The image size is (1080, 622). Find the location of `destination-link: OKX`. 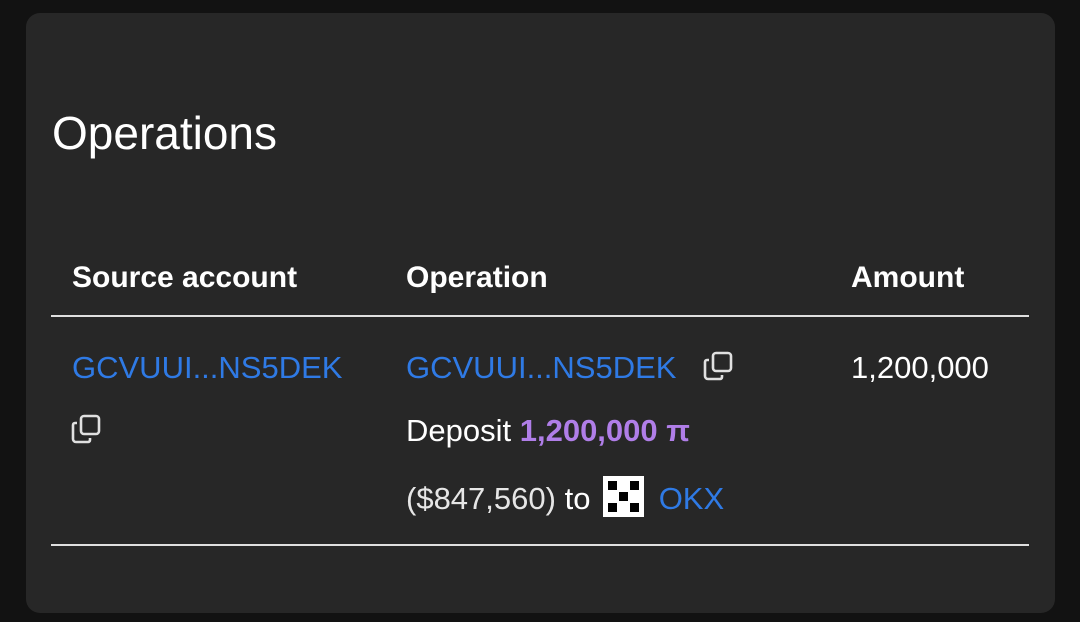

destination-link: OKX is located at coordinates (691, 498).